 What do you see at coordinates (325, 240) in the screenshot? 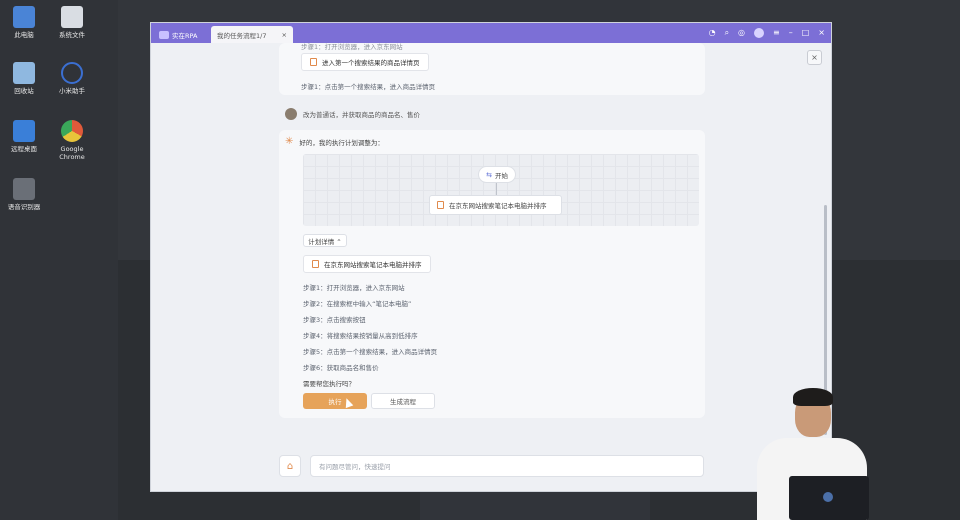
I see `plan-details-toggle: 计划详情 ⌃` at bounding box center [325, 240].